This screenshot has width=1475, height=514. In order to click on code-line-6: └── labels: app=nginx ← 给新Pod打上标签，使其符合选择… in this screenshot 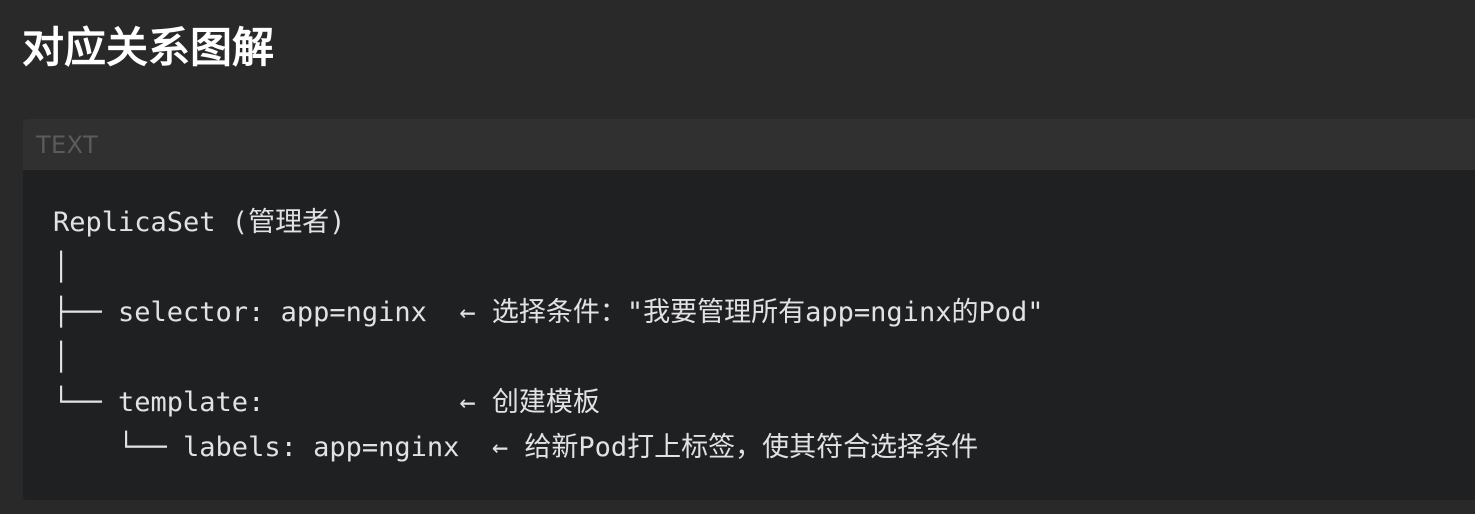, I will do `click(516, 447)`.